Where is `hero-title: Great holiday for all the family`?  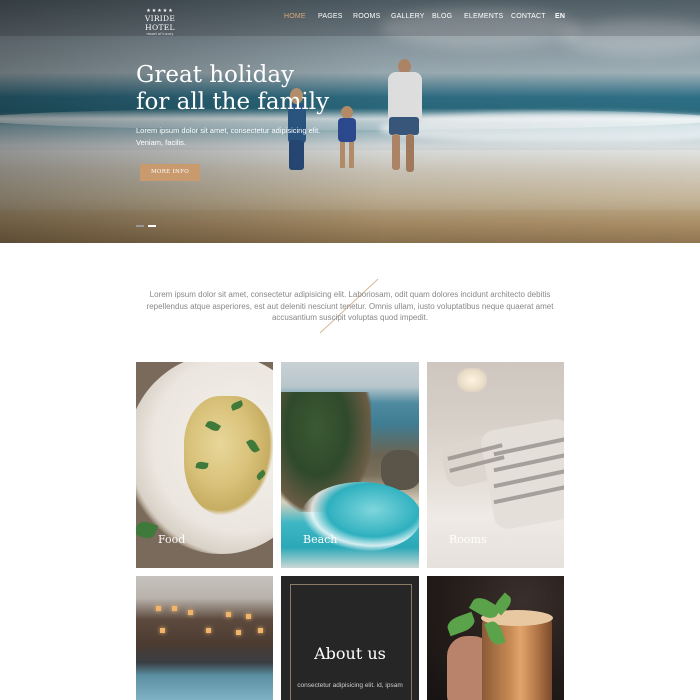 hero-title: Great holiday for all the family is located at coordinates (232, 89).